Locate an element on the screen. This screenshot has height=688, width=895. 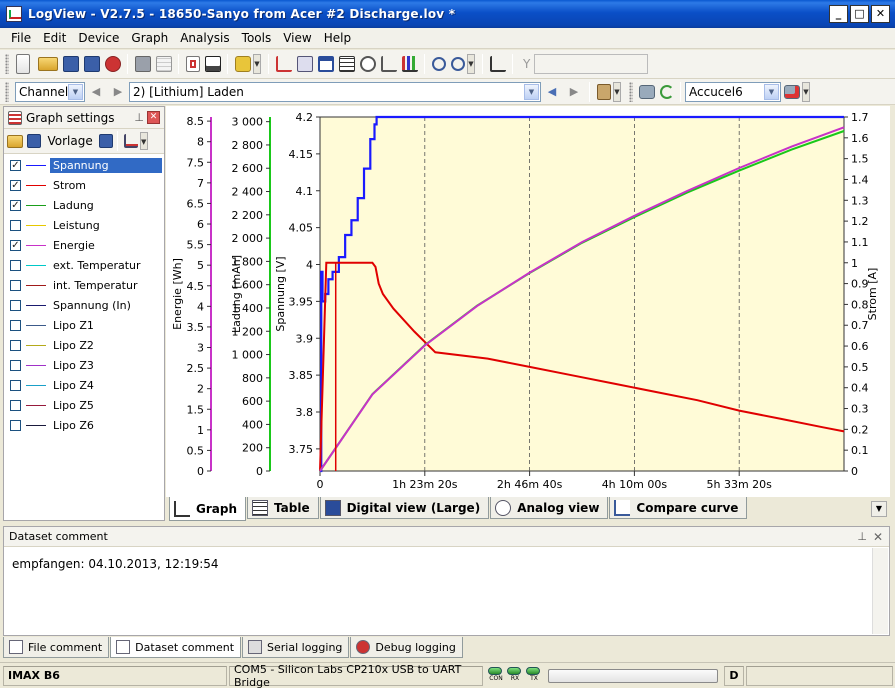
series-name: ext. Temperatur is located at coordinates (97, 265).